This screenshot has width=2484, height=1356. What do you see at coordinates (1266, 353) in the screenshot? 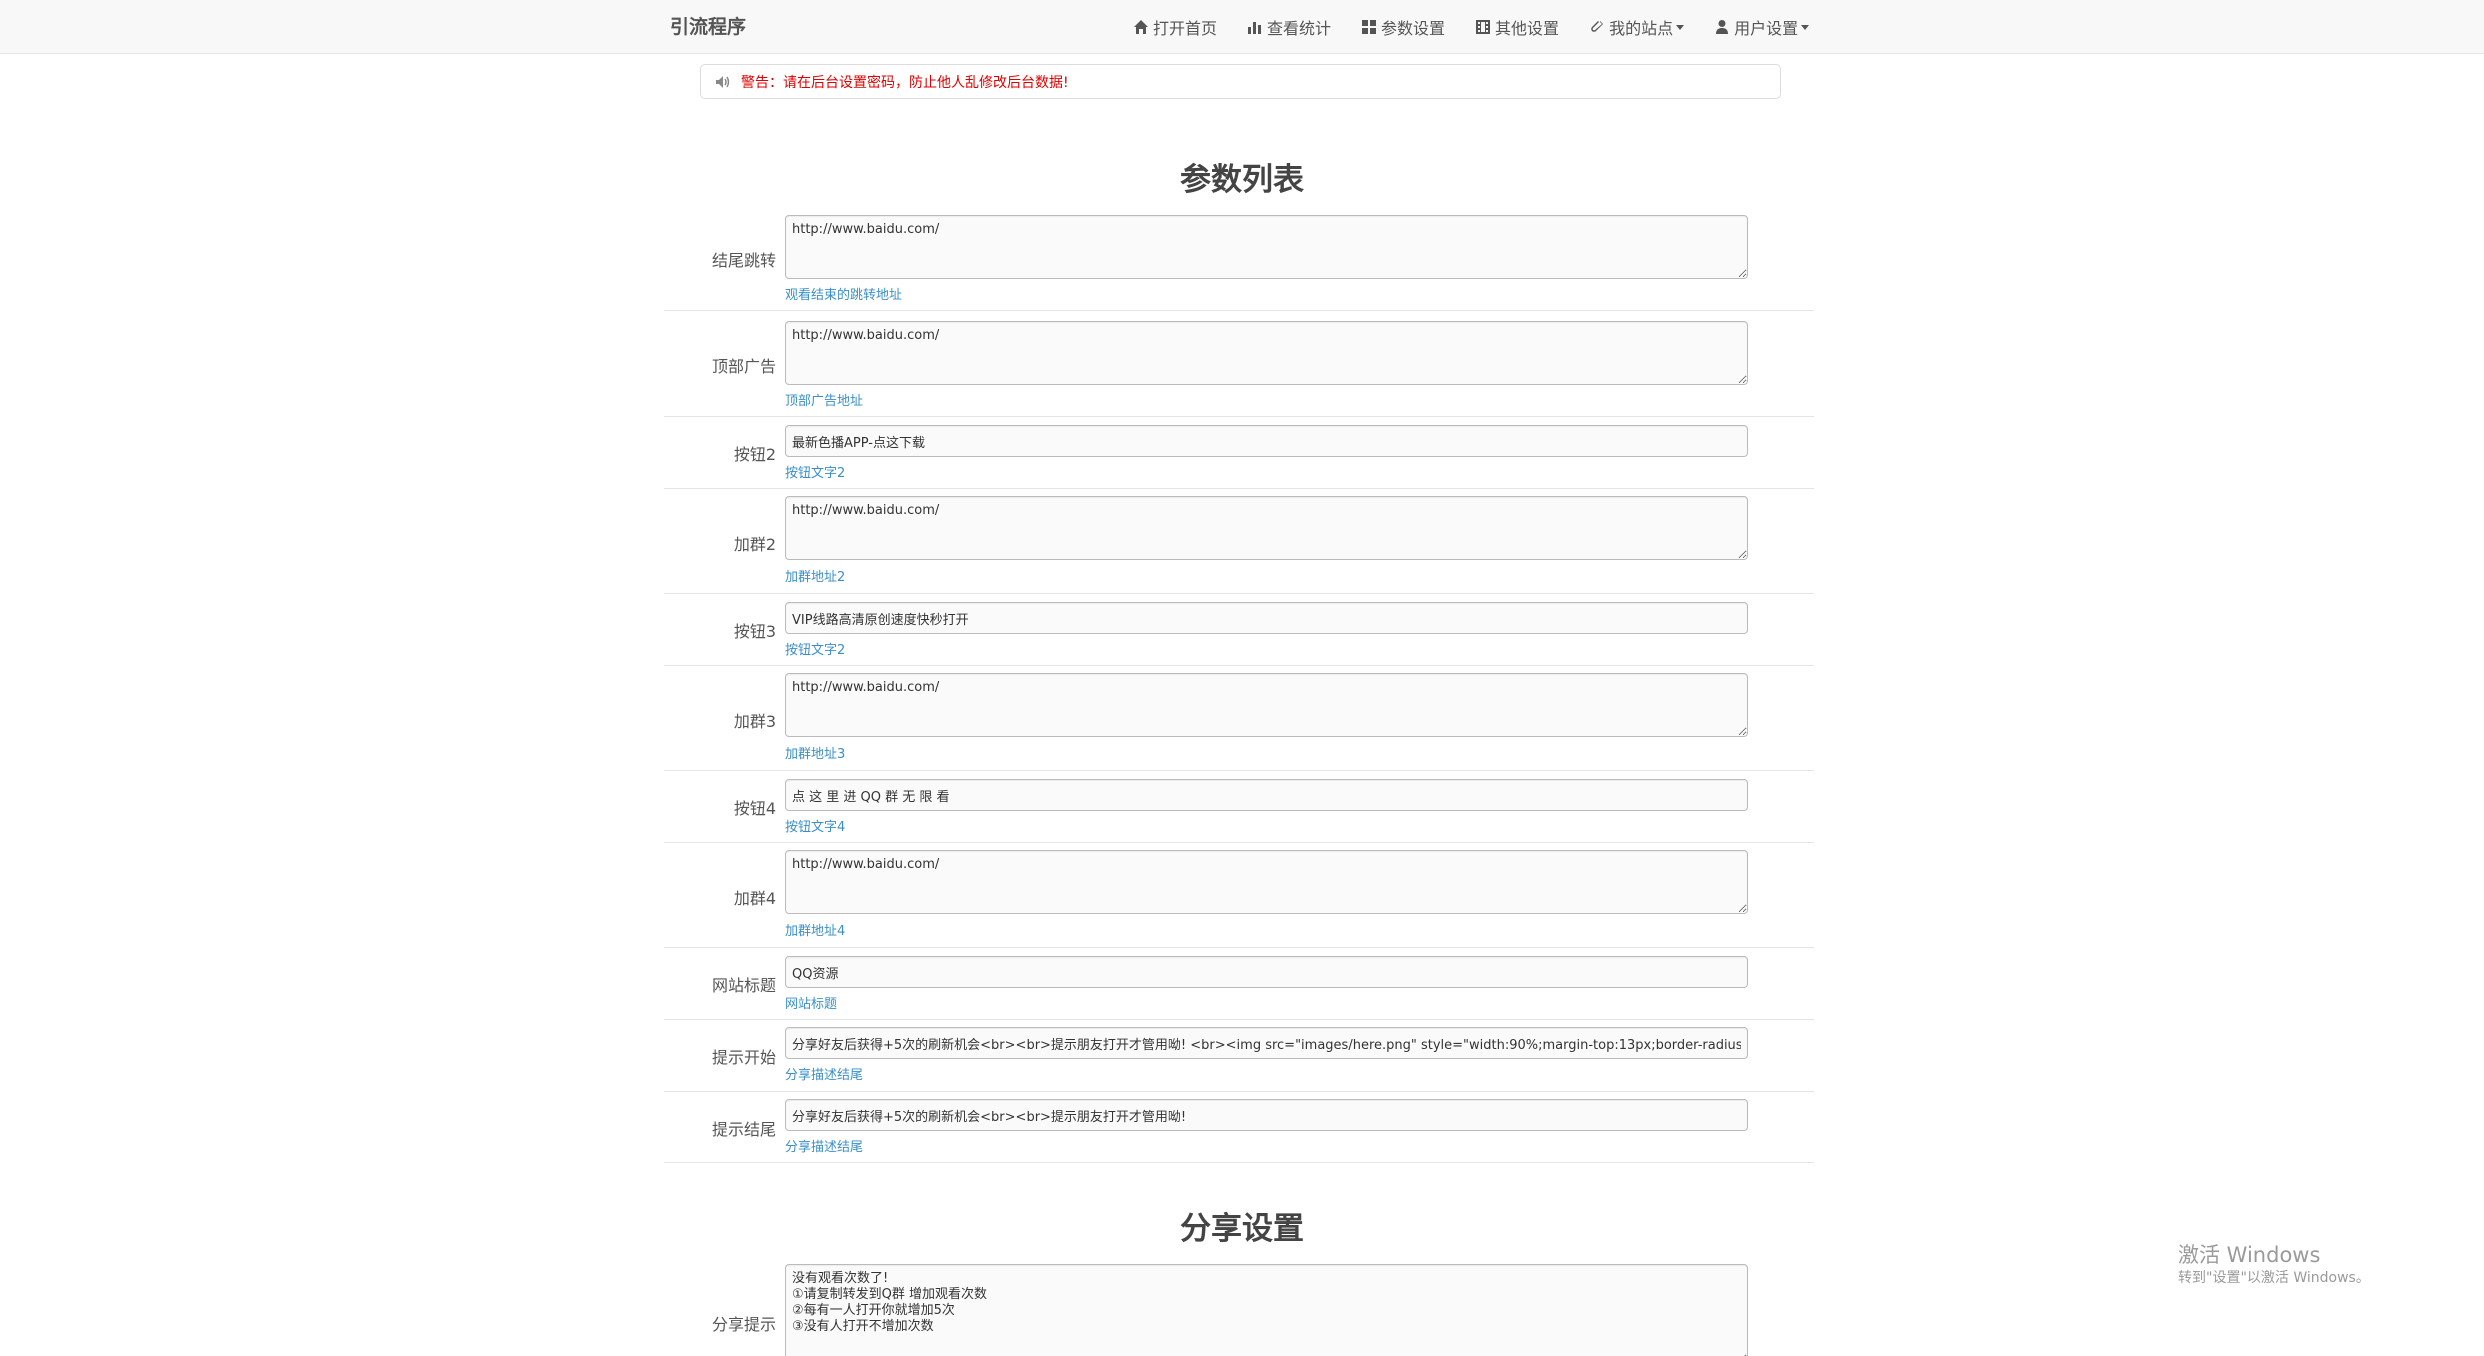
I see `top-ad-field: http://www.baidu.com/` at bounding box center [1266, 353].